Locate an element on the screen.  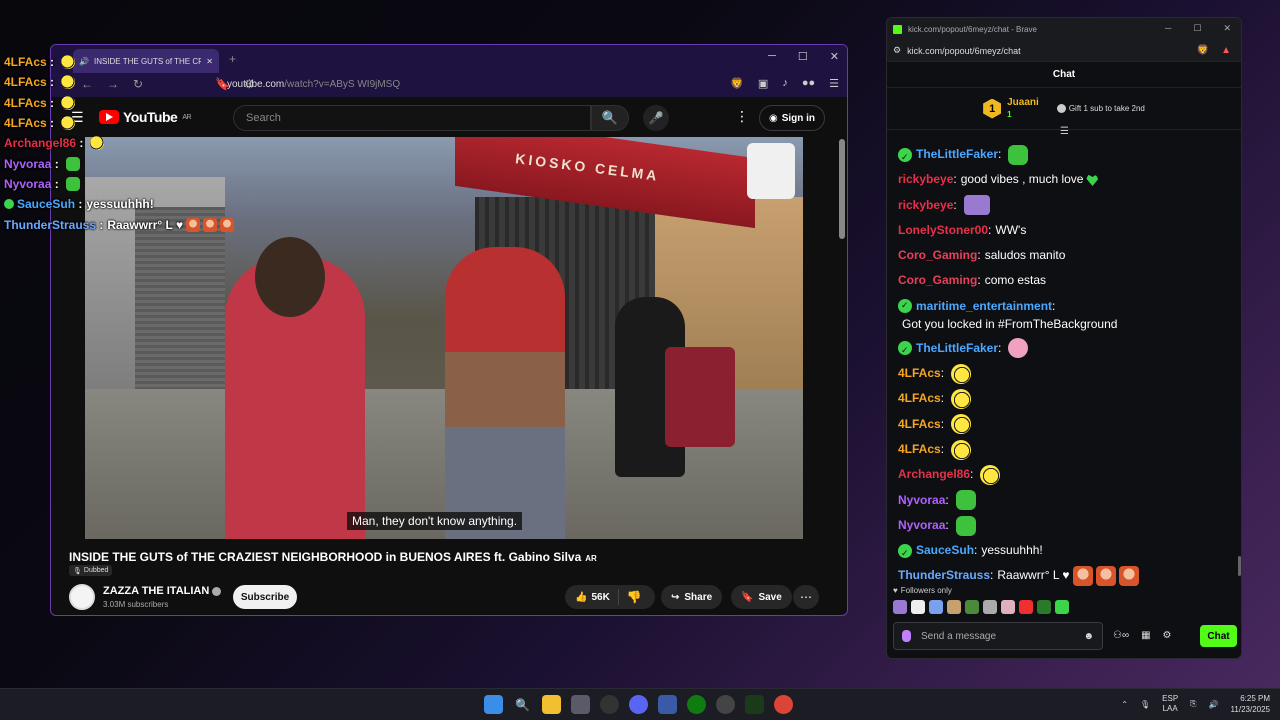
chat-text-content: como estas is located at coordinates (1015, 280).